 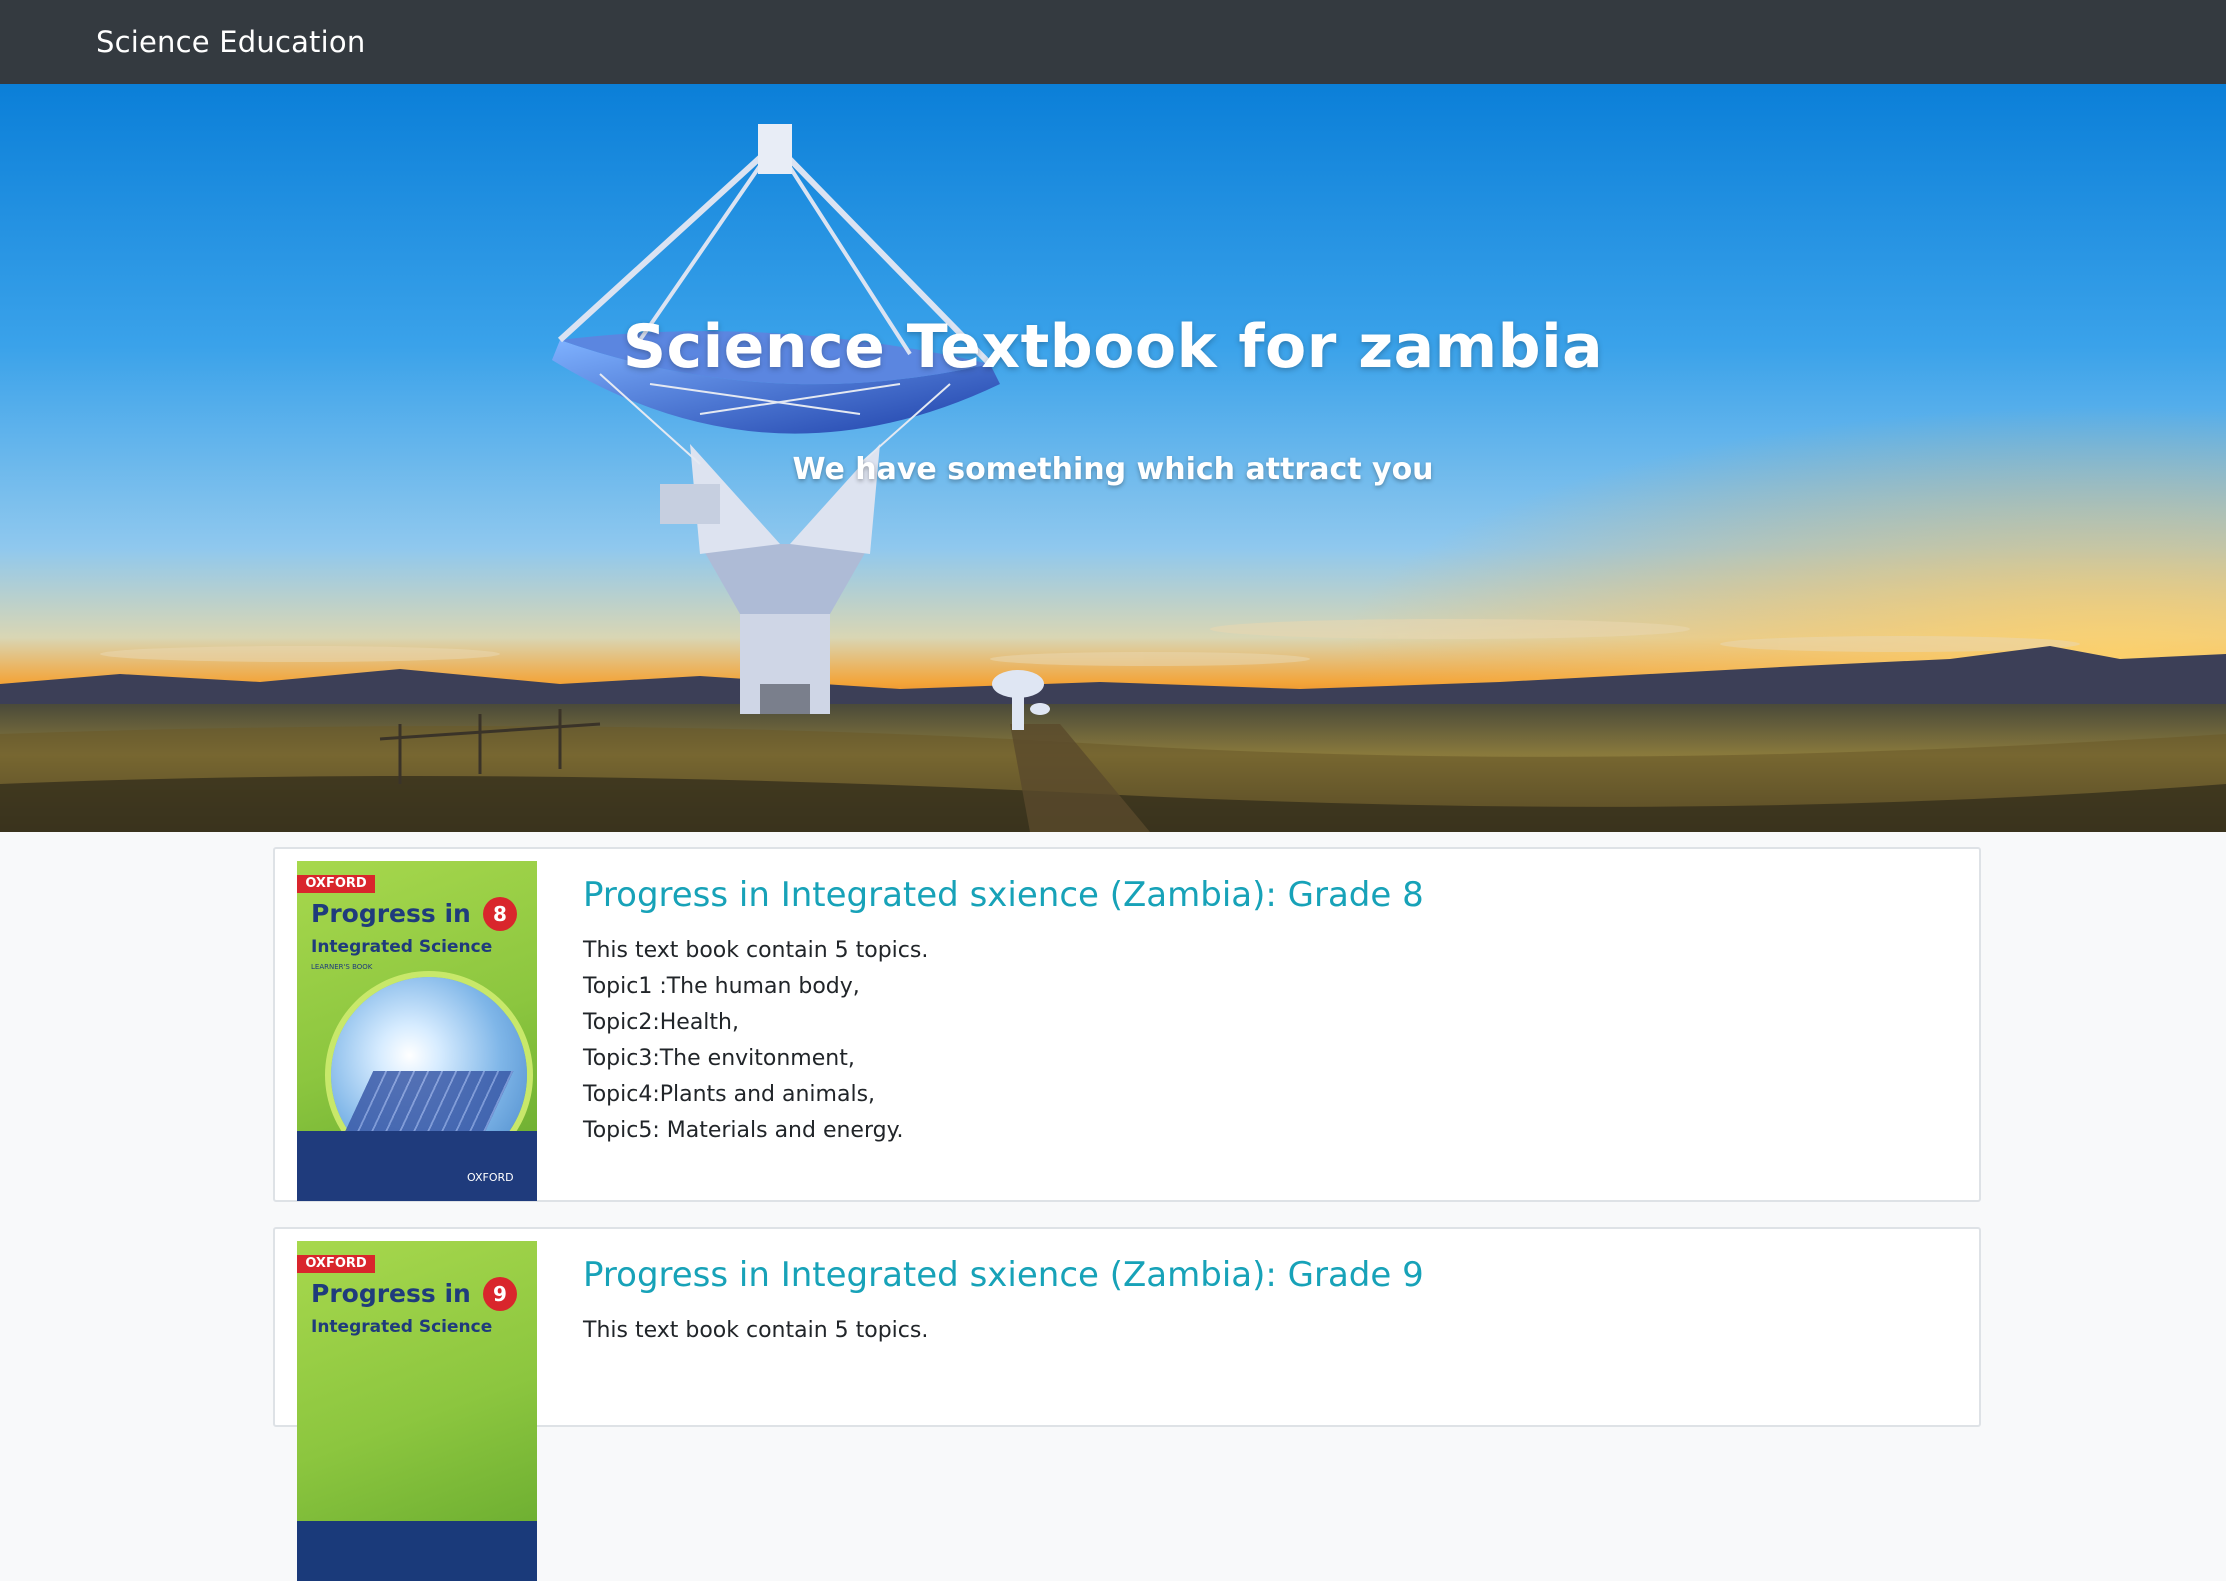 What do you see at coordinates (342, 967) in the screenshot?
I see `cover-label: LEARNER'S BOOK` at bounding box center [342, 967].